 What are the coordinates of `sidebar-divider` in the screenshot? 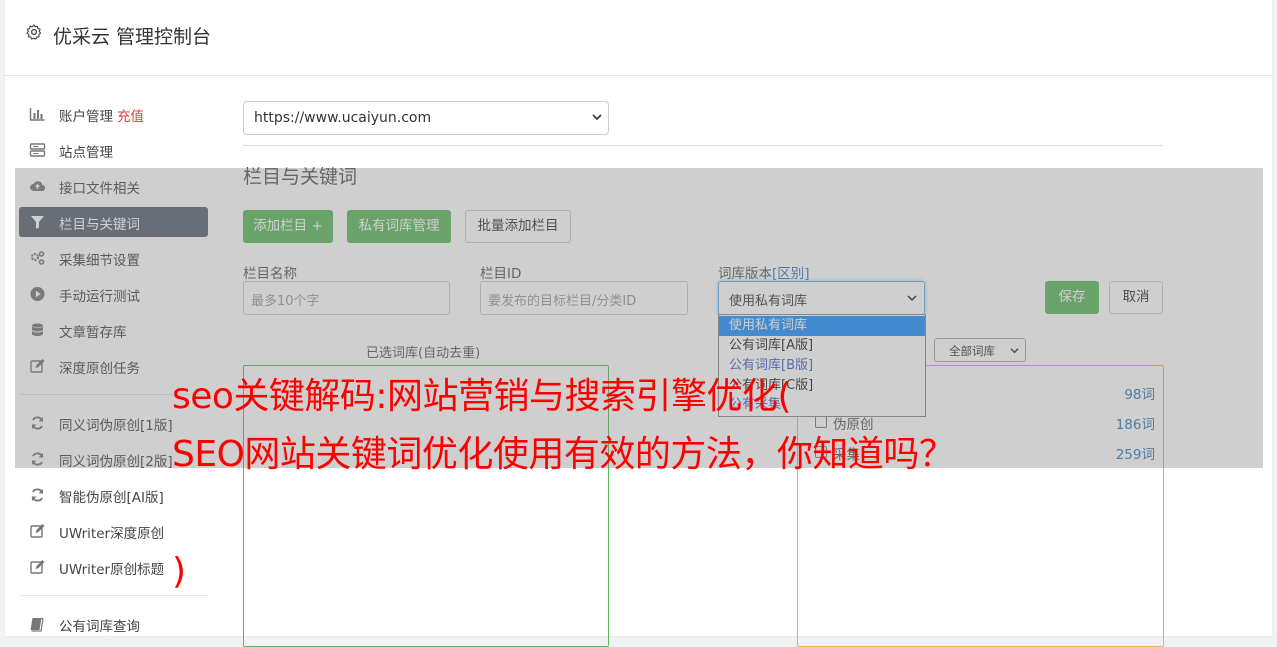 It's located at (113, 595).